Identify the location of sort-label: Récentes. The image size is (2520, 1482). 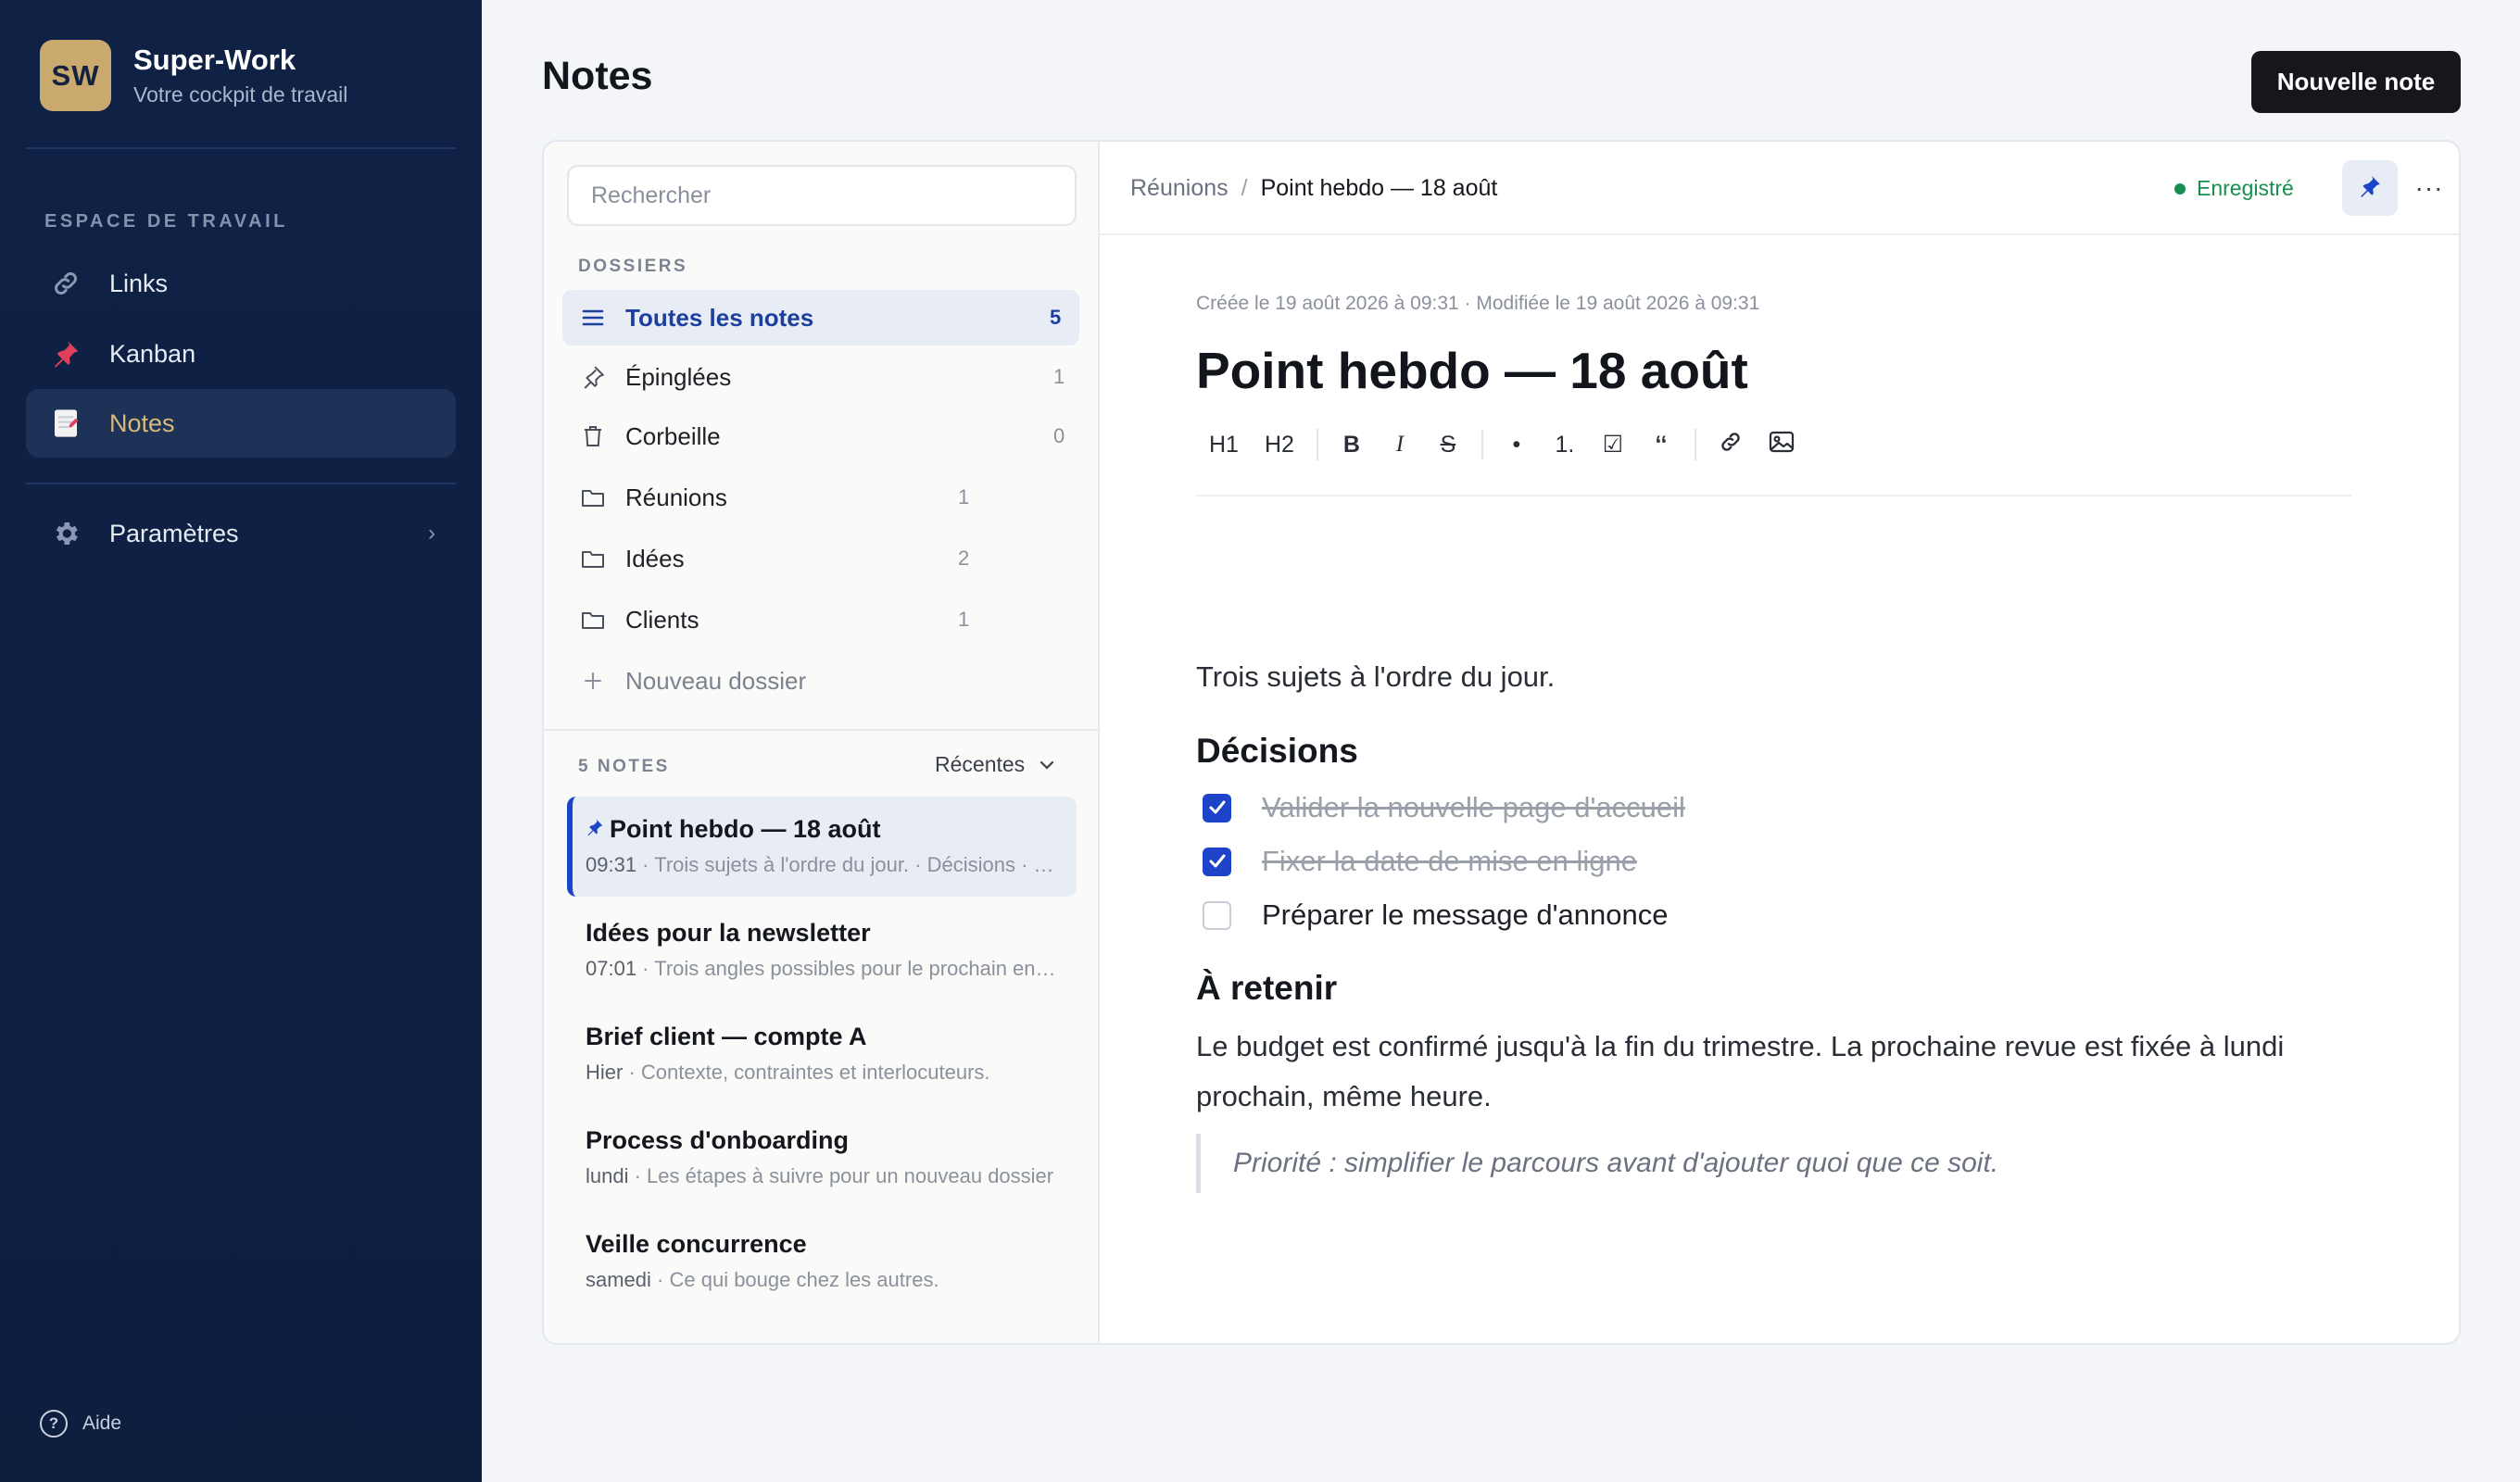
(980, 764).